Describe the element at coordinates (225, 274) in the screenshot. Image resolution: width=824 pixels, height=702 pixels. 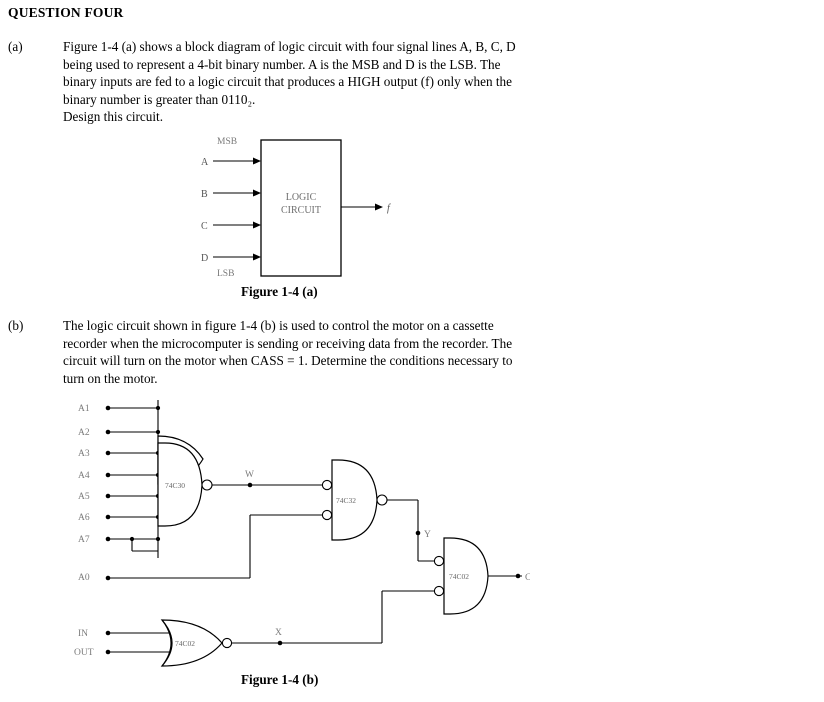
I see `lsb-label: LSB` at that location.